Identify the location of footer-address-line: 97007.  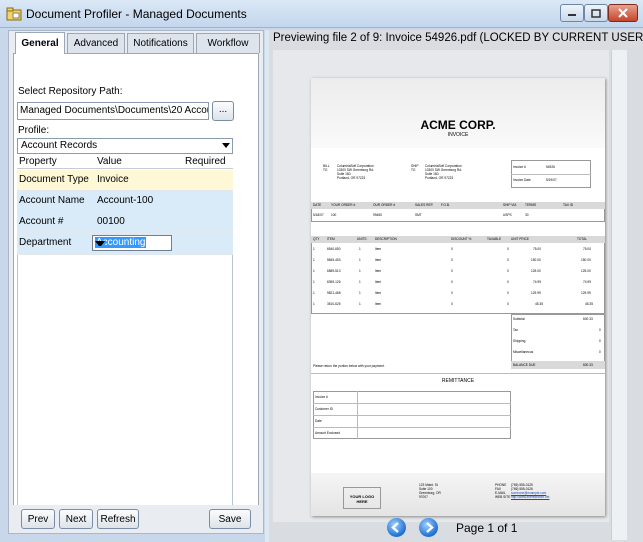
(423, 497).